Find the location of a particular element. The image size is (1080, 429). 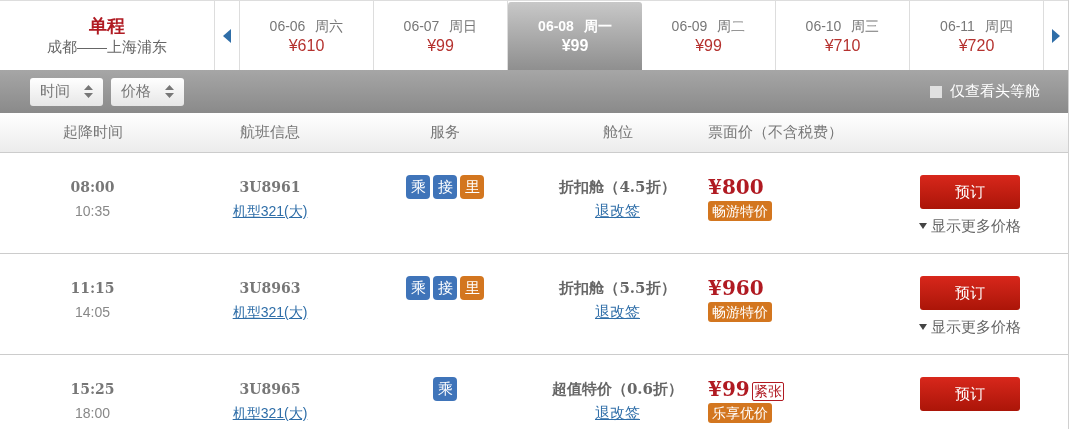

departure-time: 08:00 is located at coordinates (92, 187).